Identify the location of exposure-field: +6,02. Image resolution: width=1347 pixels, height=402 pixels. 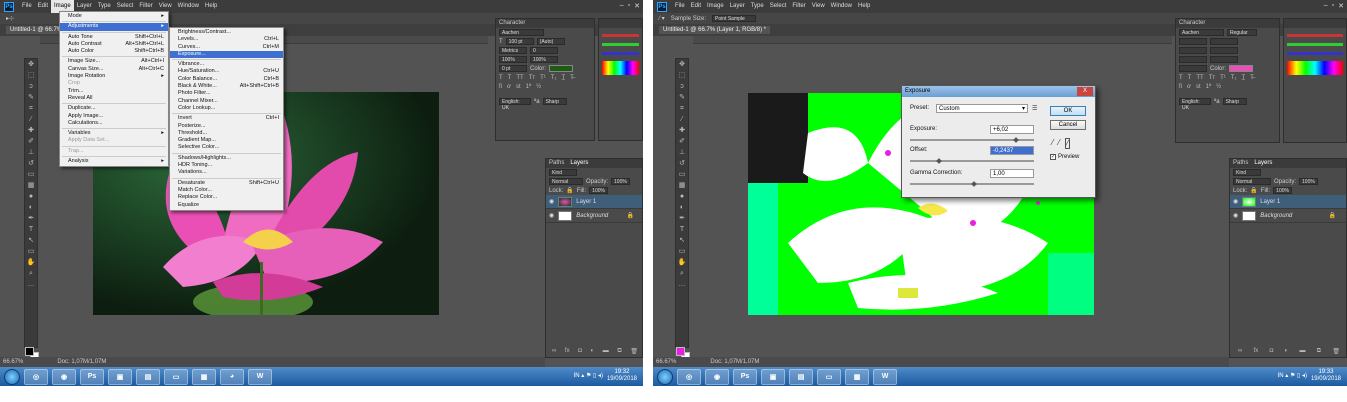
(1012, 129).